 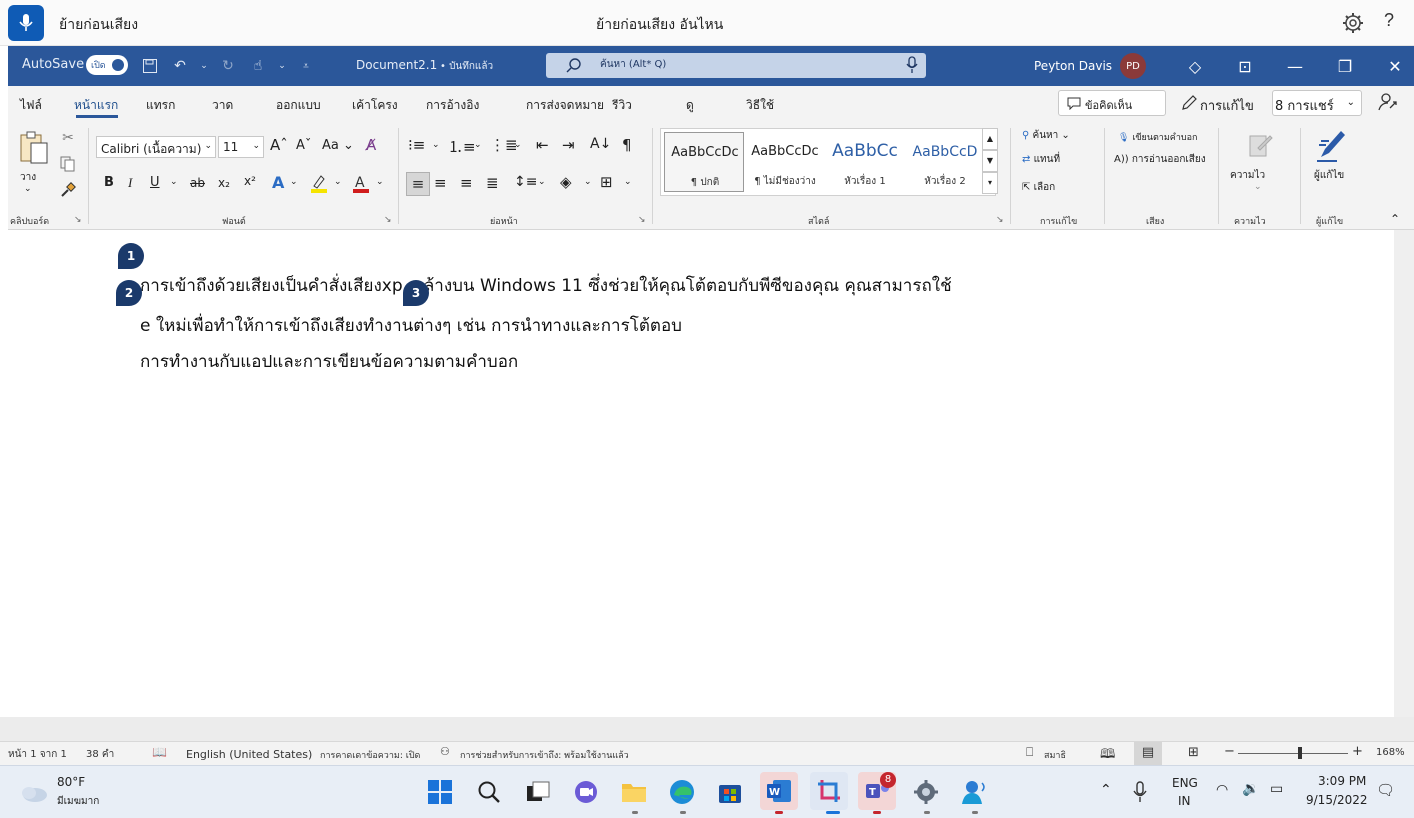 What do you see at coordinates (586, 792) in the screenshot?
I see `chat-icon` at bounding box center [586, 792].